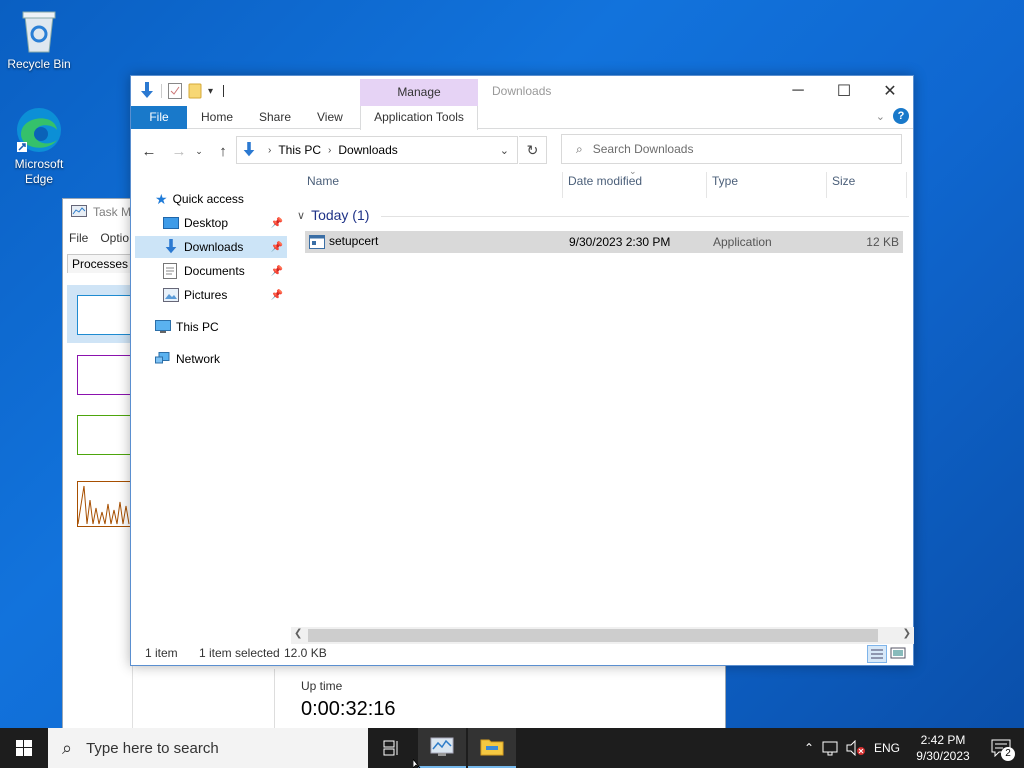  What do you see at coordinates (522, 654) in the screenshot?
I see `status-bar: 1 item 1 item selected 12.0 KB` at bounding box center [522, 654].